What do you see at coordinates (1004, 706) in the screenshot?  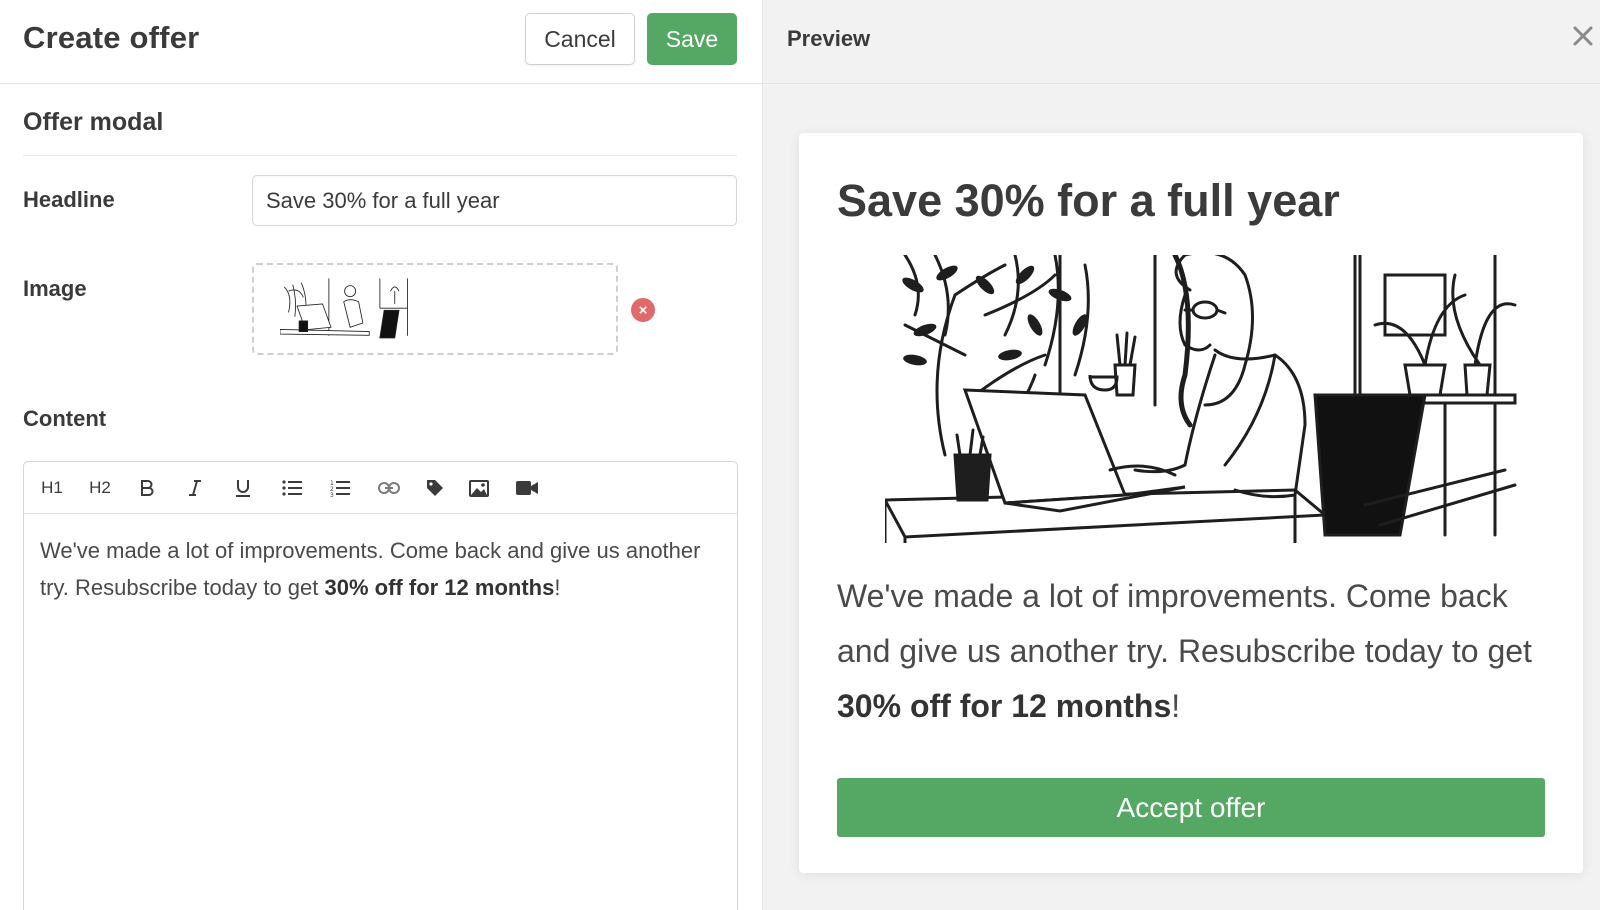 I see `modal-body-bold: 30% off for 12 months` at bounding box center [1004, 706].